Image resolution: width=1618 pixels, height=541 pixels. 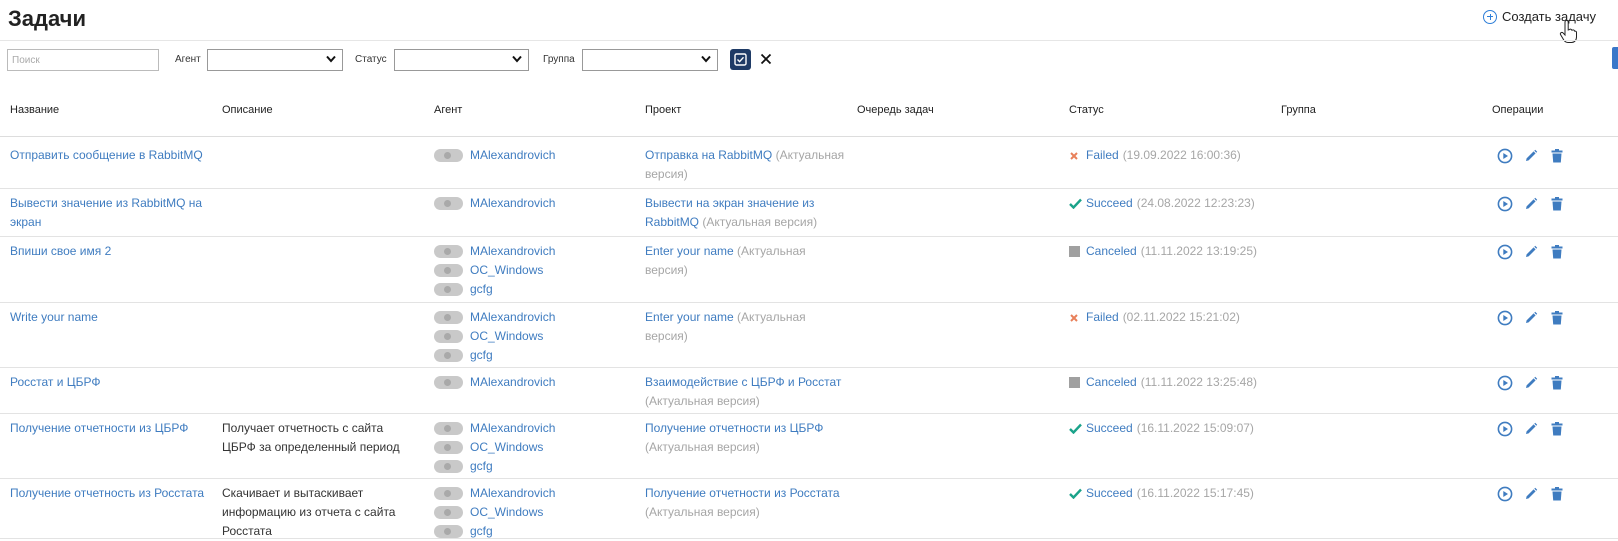 I want to click on task-agents-cell: MAlexandrovich, so click(x=494, y=203).